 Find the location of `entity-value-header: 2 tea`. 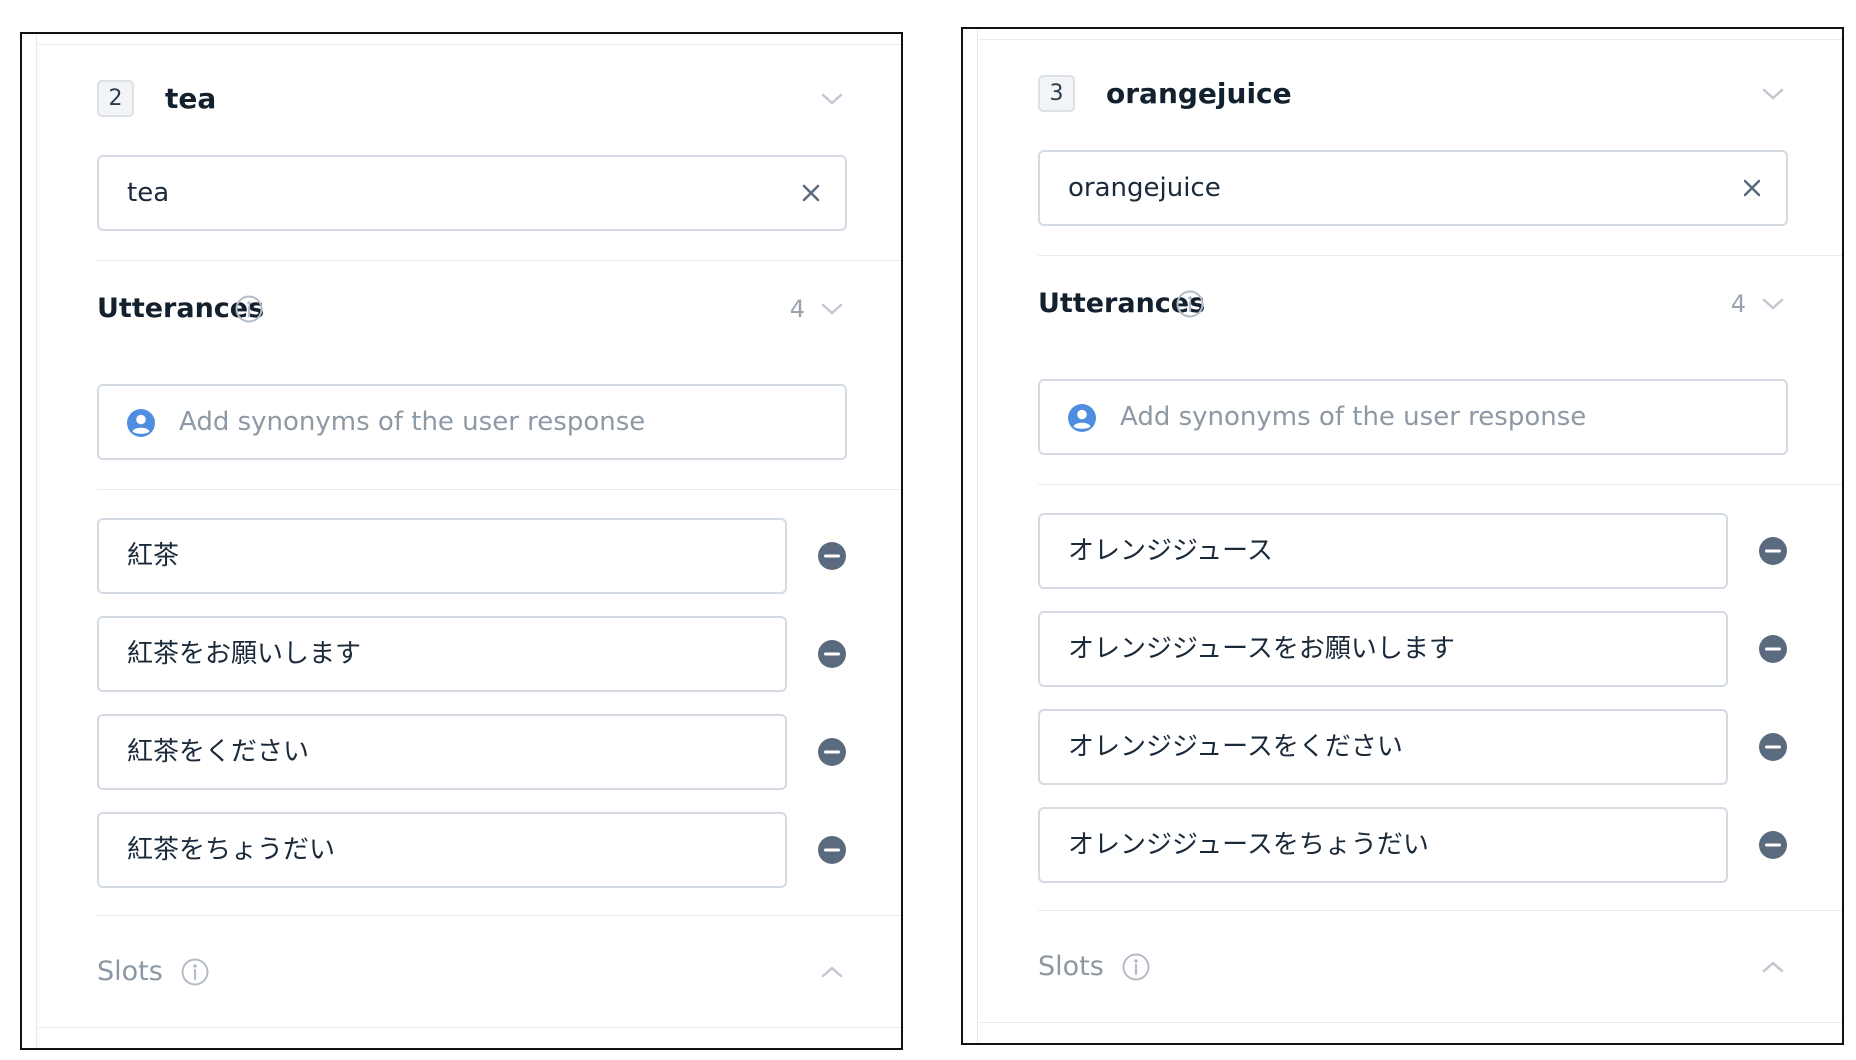

entity-value-header: 2 tea is located at coordinates (472, 99).